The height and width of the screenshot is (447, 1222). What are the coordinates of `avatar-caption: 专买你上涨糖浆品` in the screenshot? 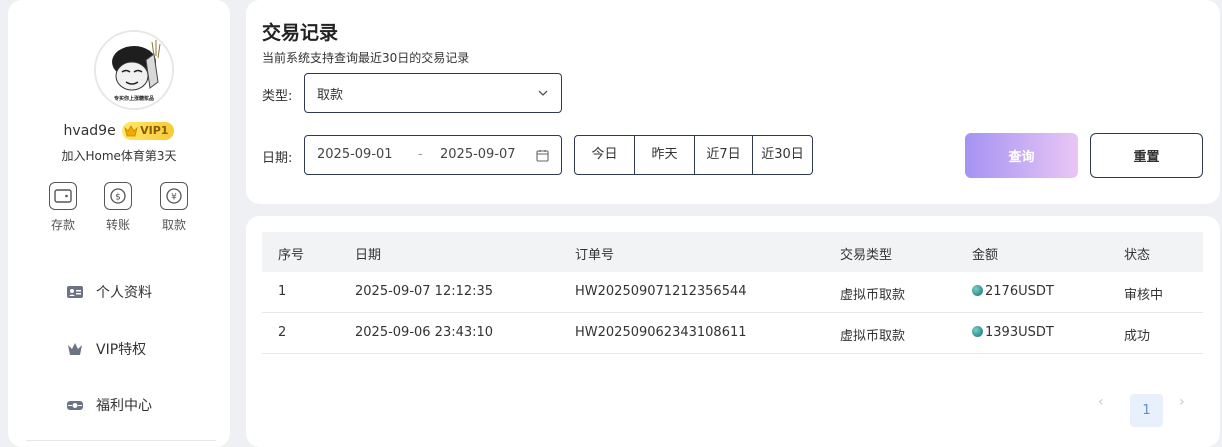 It's located at (133, 99).